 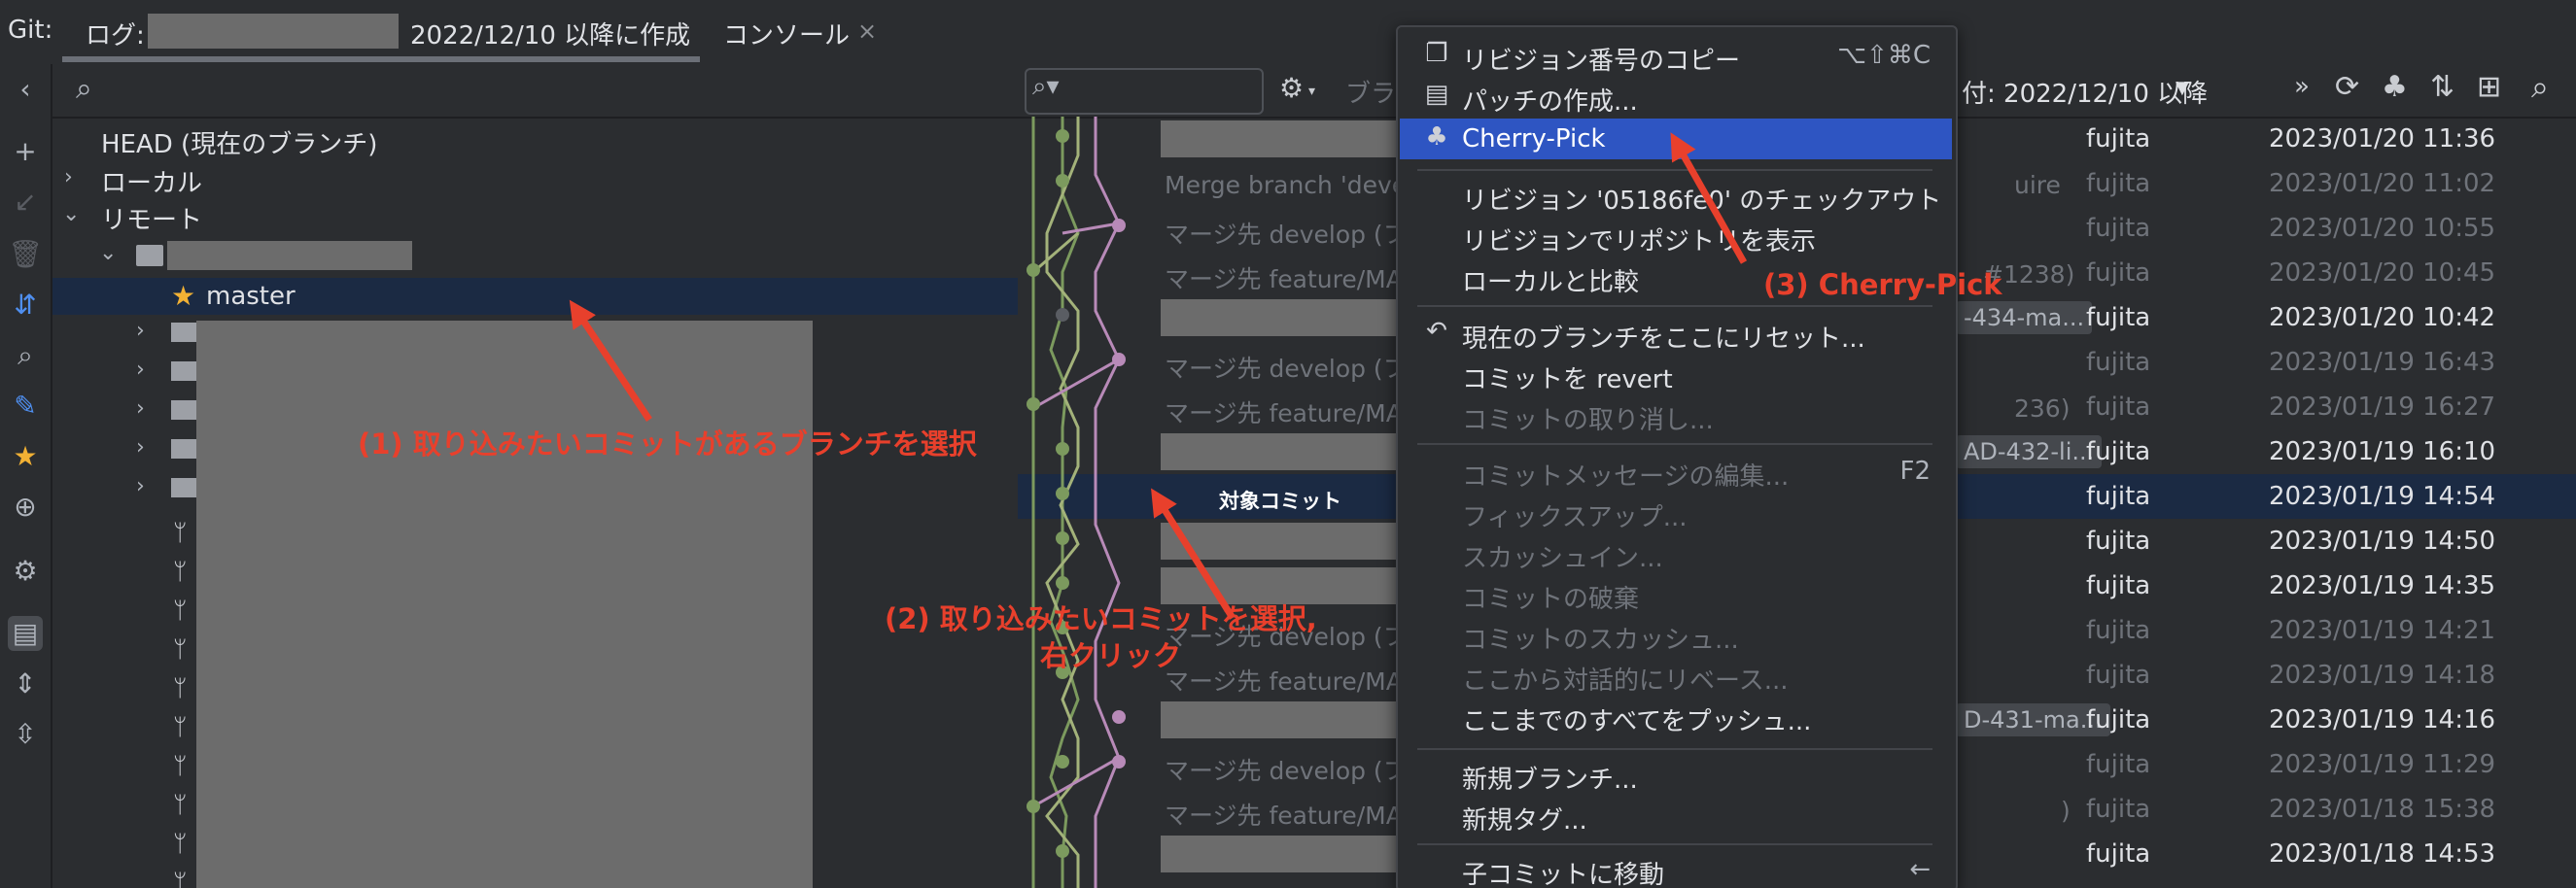 What do you see at coordinates (1111, 655) in the screenshot?
I see `annotation-step2-line2: 右クリック` at bounding box center [1111, 655].